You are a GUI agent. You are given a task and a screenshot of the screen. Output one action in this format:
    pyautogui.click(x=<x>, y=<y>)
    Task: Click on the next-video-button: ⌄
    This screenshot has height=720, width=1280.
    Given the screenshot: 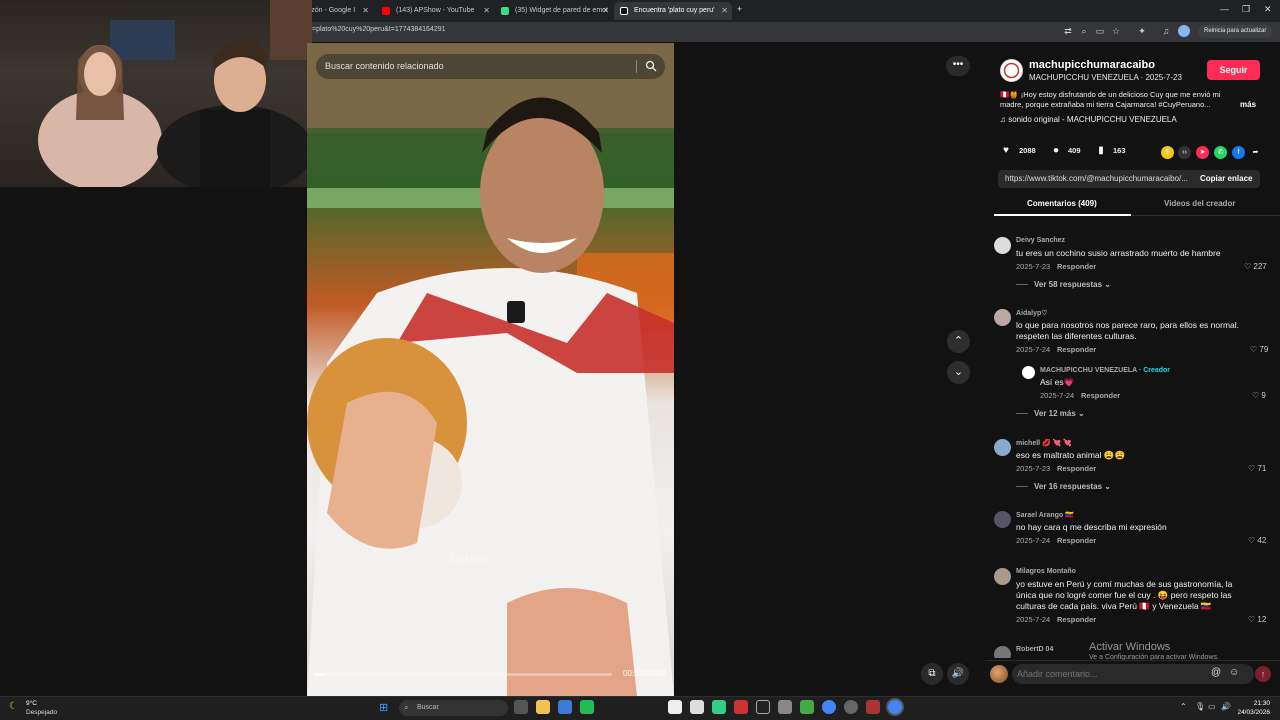 What is the action you would take?
    pyautogui.click(x=958, y=372)
    